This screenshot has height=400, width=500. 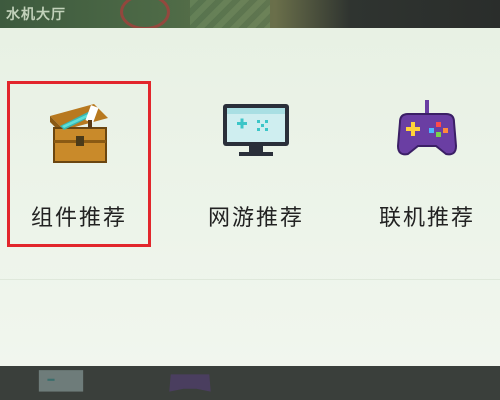 I want to click on tile-component-recommend: 组件推荐, so click(x=79, y=164).